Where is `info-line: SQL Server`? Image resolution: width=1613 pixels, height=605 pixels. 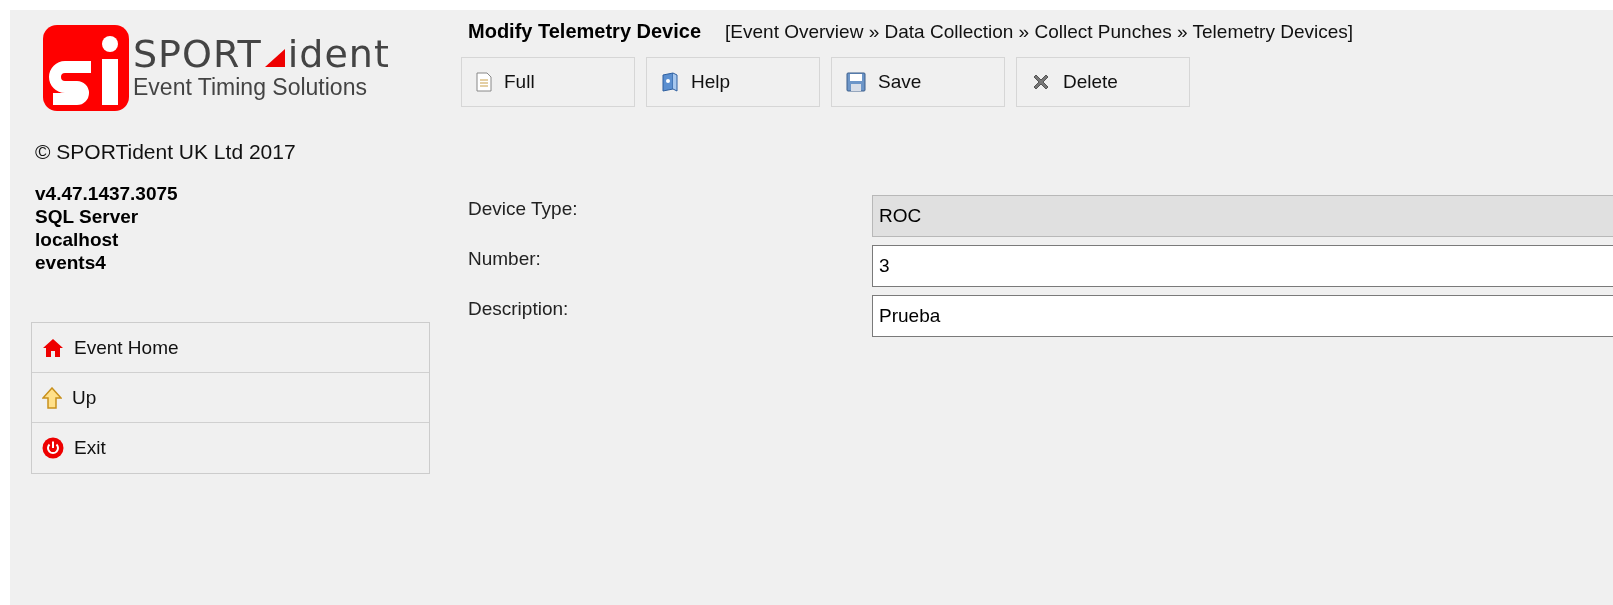 info-line: SQL Server is located at coordinates (87, 216).